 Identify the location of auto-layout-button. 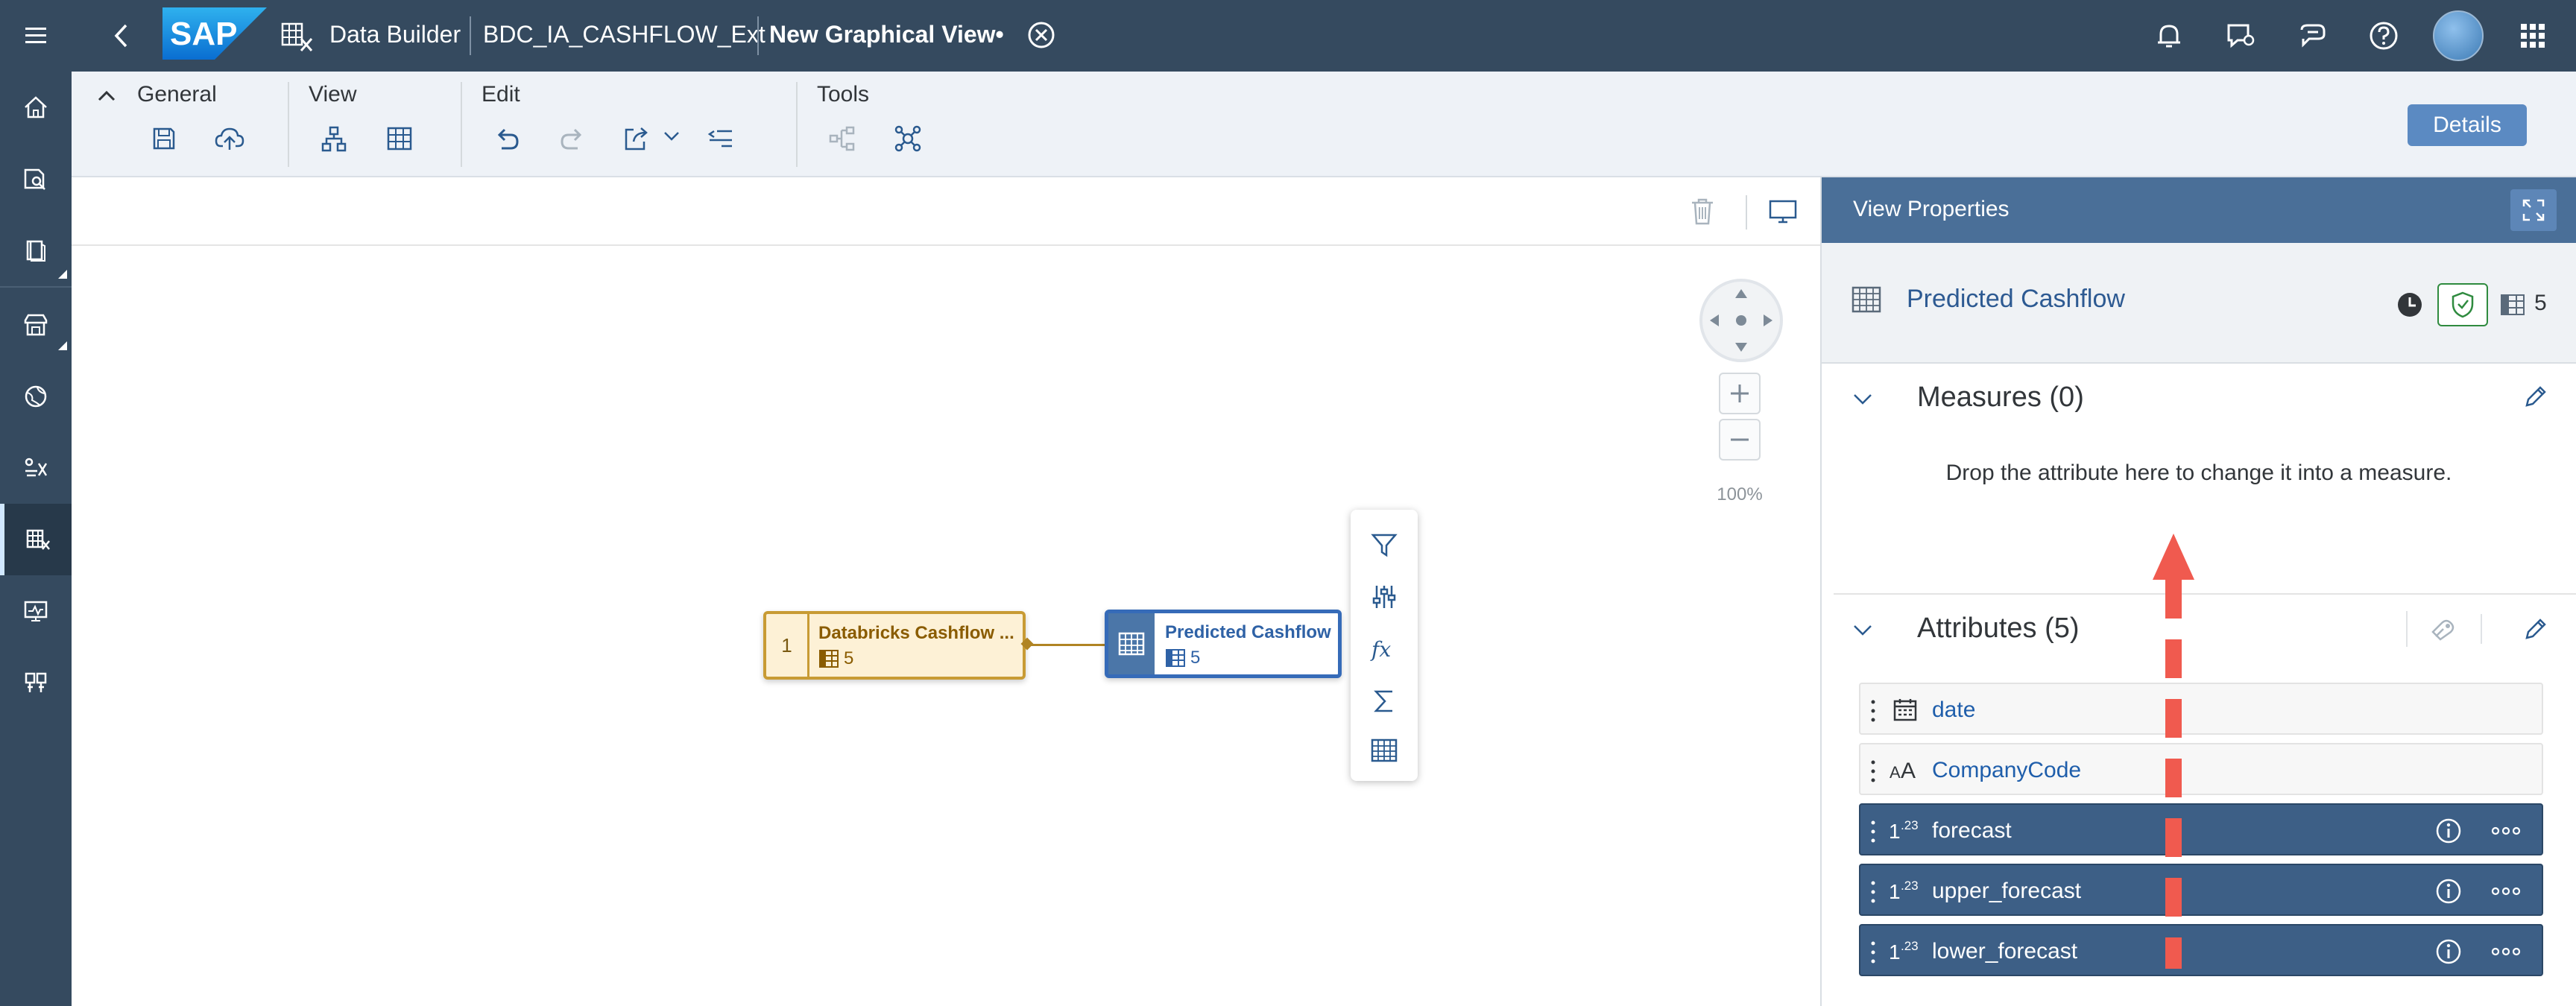
(721, 138).